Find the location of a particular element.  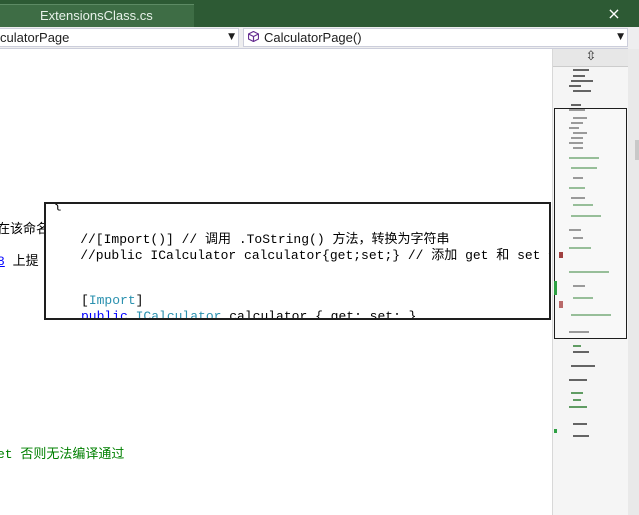

member-dropdown-value: CalculatorPage() is located at coordinates (313, 37).